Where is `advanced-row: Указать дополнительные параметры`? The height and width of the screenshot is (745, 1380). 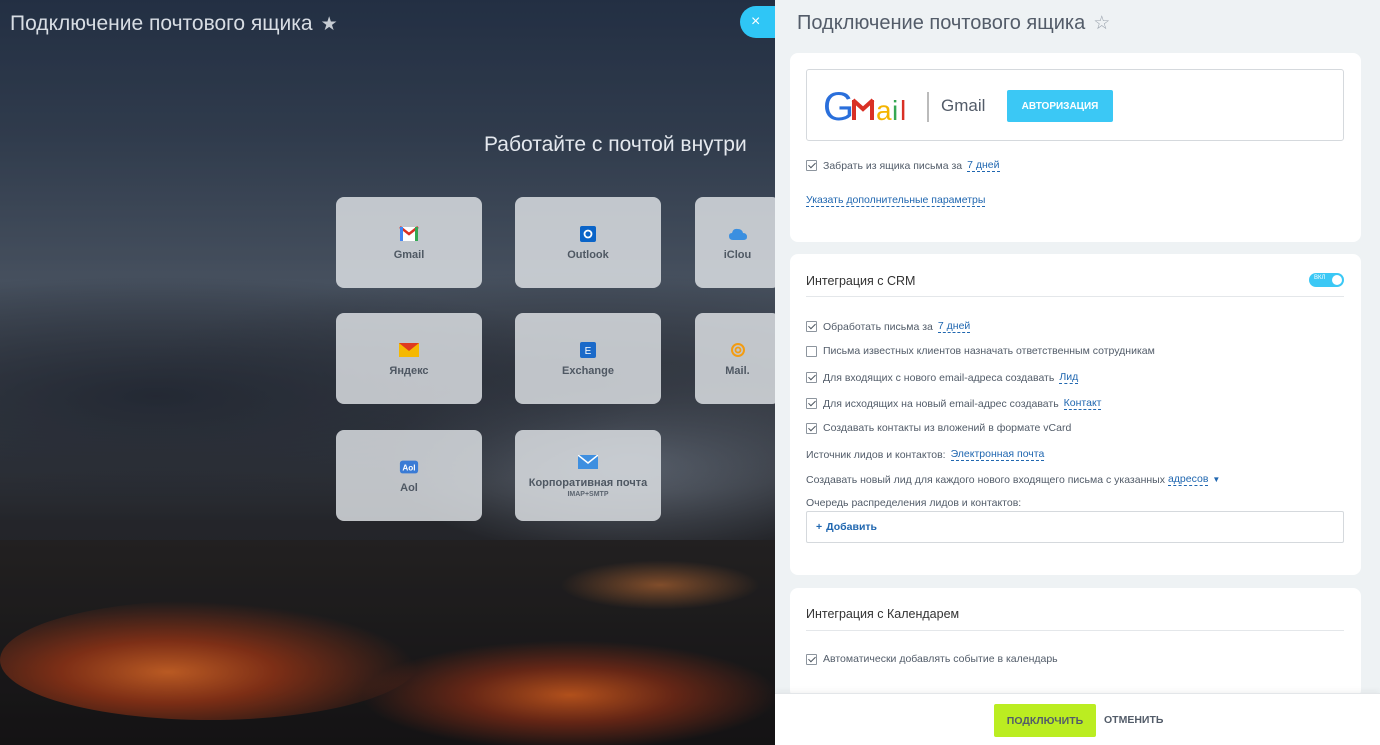
advanced-row: Указать дополнительные параметры is located at coordinates (896, 200).